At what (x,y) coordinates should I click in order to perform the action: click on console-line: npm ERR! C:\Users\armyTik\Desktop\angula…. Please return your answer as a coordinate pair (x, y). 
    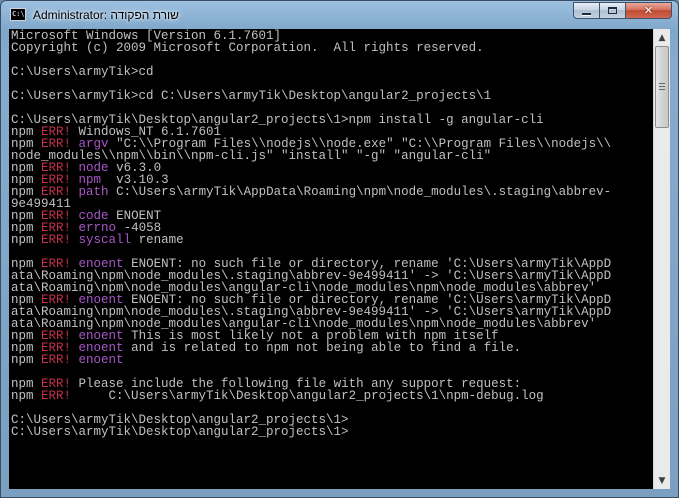
    Looking at the image, I should click on (311, 396).